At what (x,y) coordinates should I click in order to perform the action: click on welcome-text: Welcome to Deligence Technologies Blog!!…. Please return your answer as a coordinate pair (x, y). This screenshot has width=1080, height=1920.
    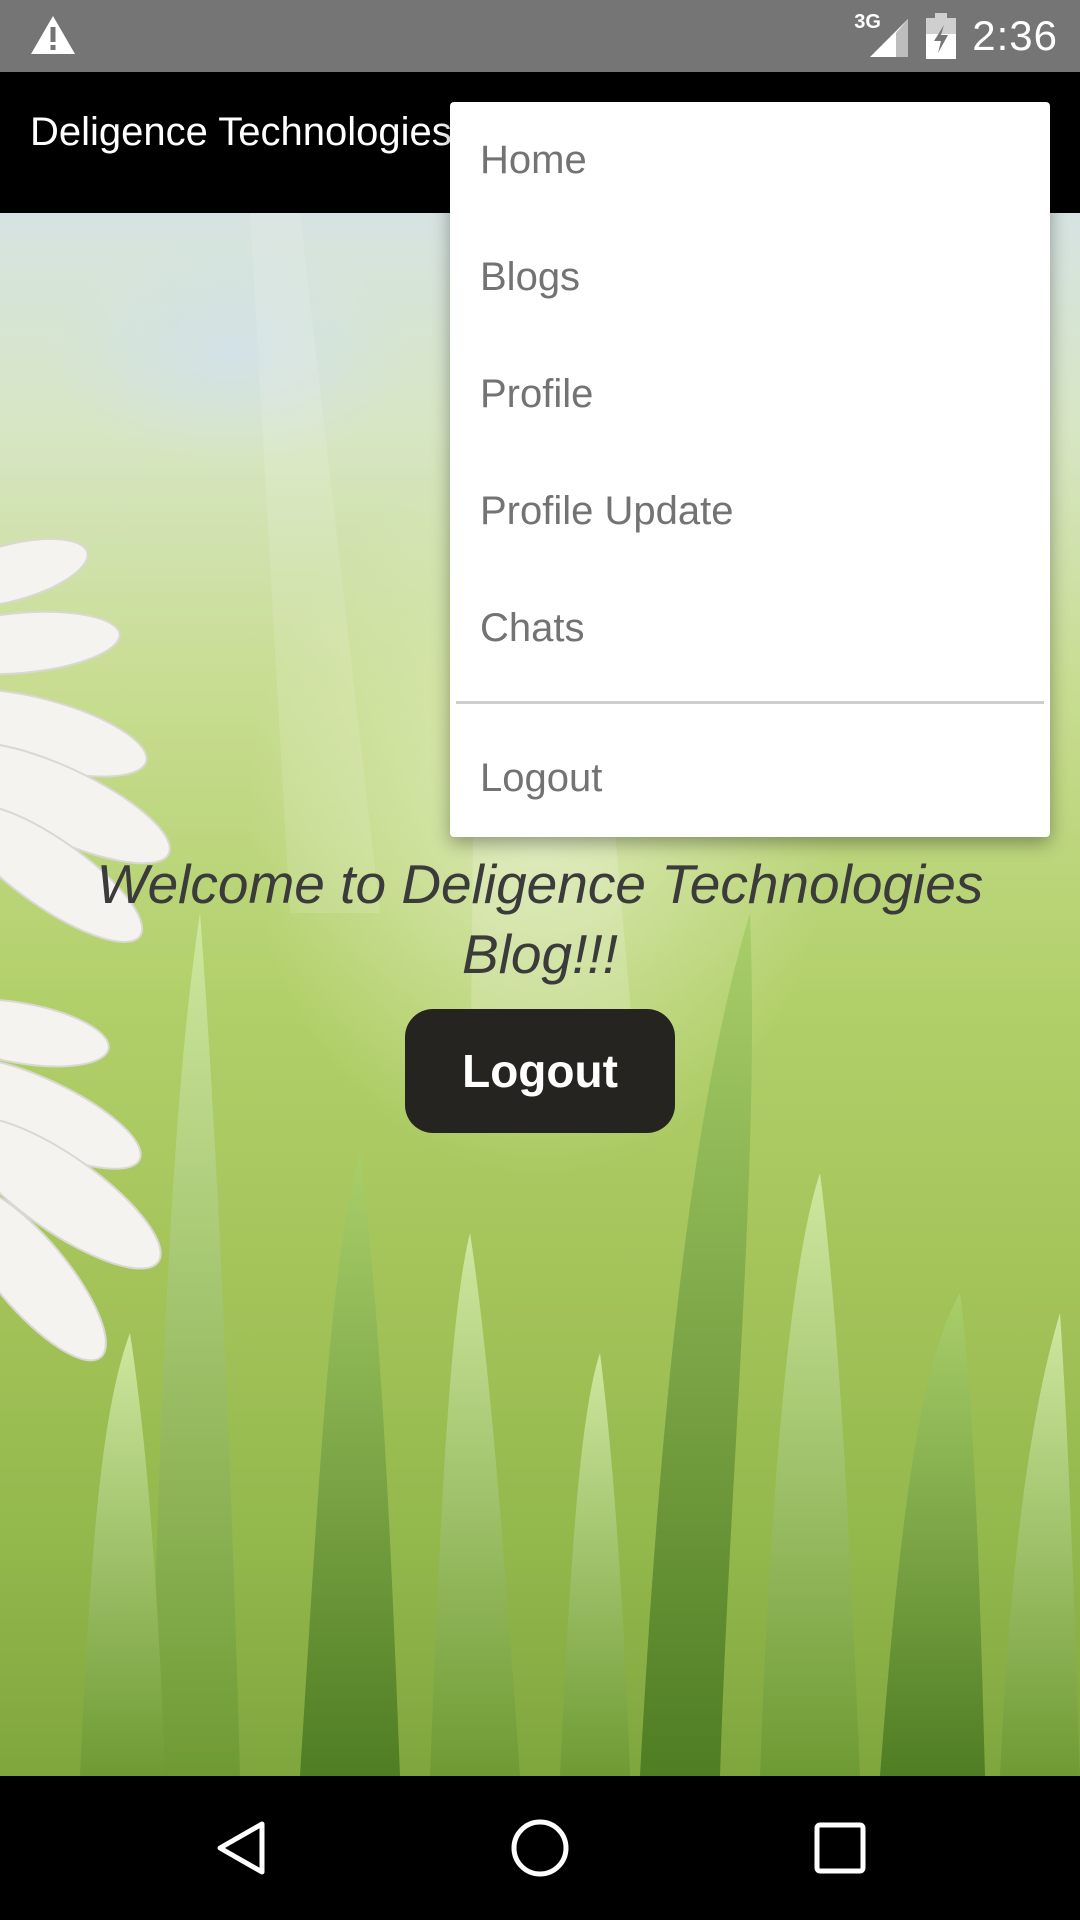
    Looking at the image, I should click on (540, 919).